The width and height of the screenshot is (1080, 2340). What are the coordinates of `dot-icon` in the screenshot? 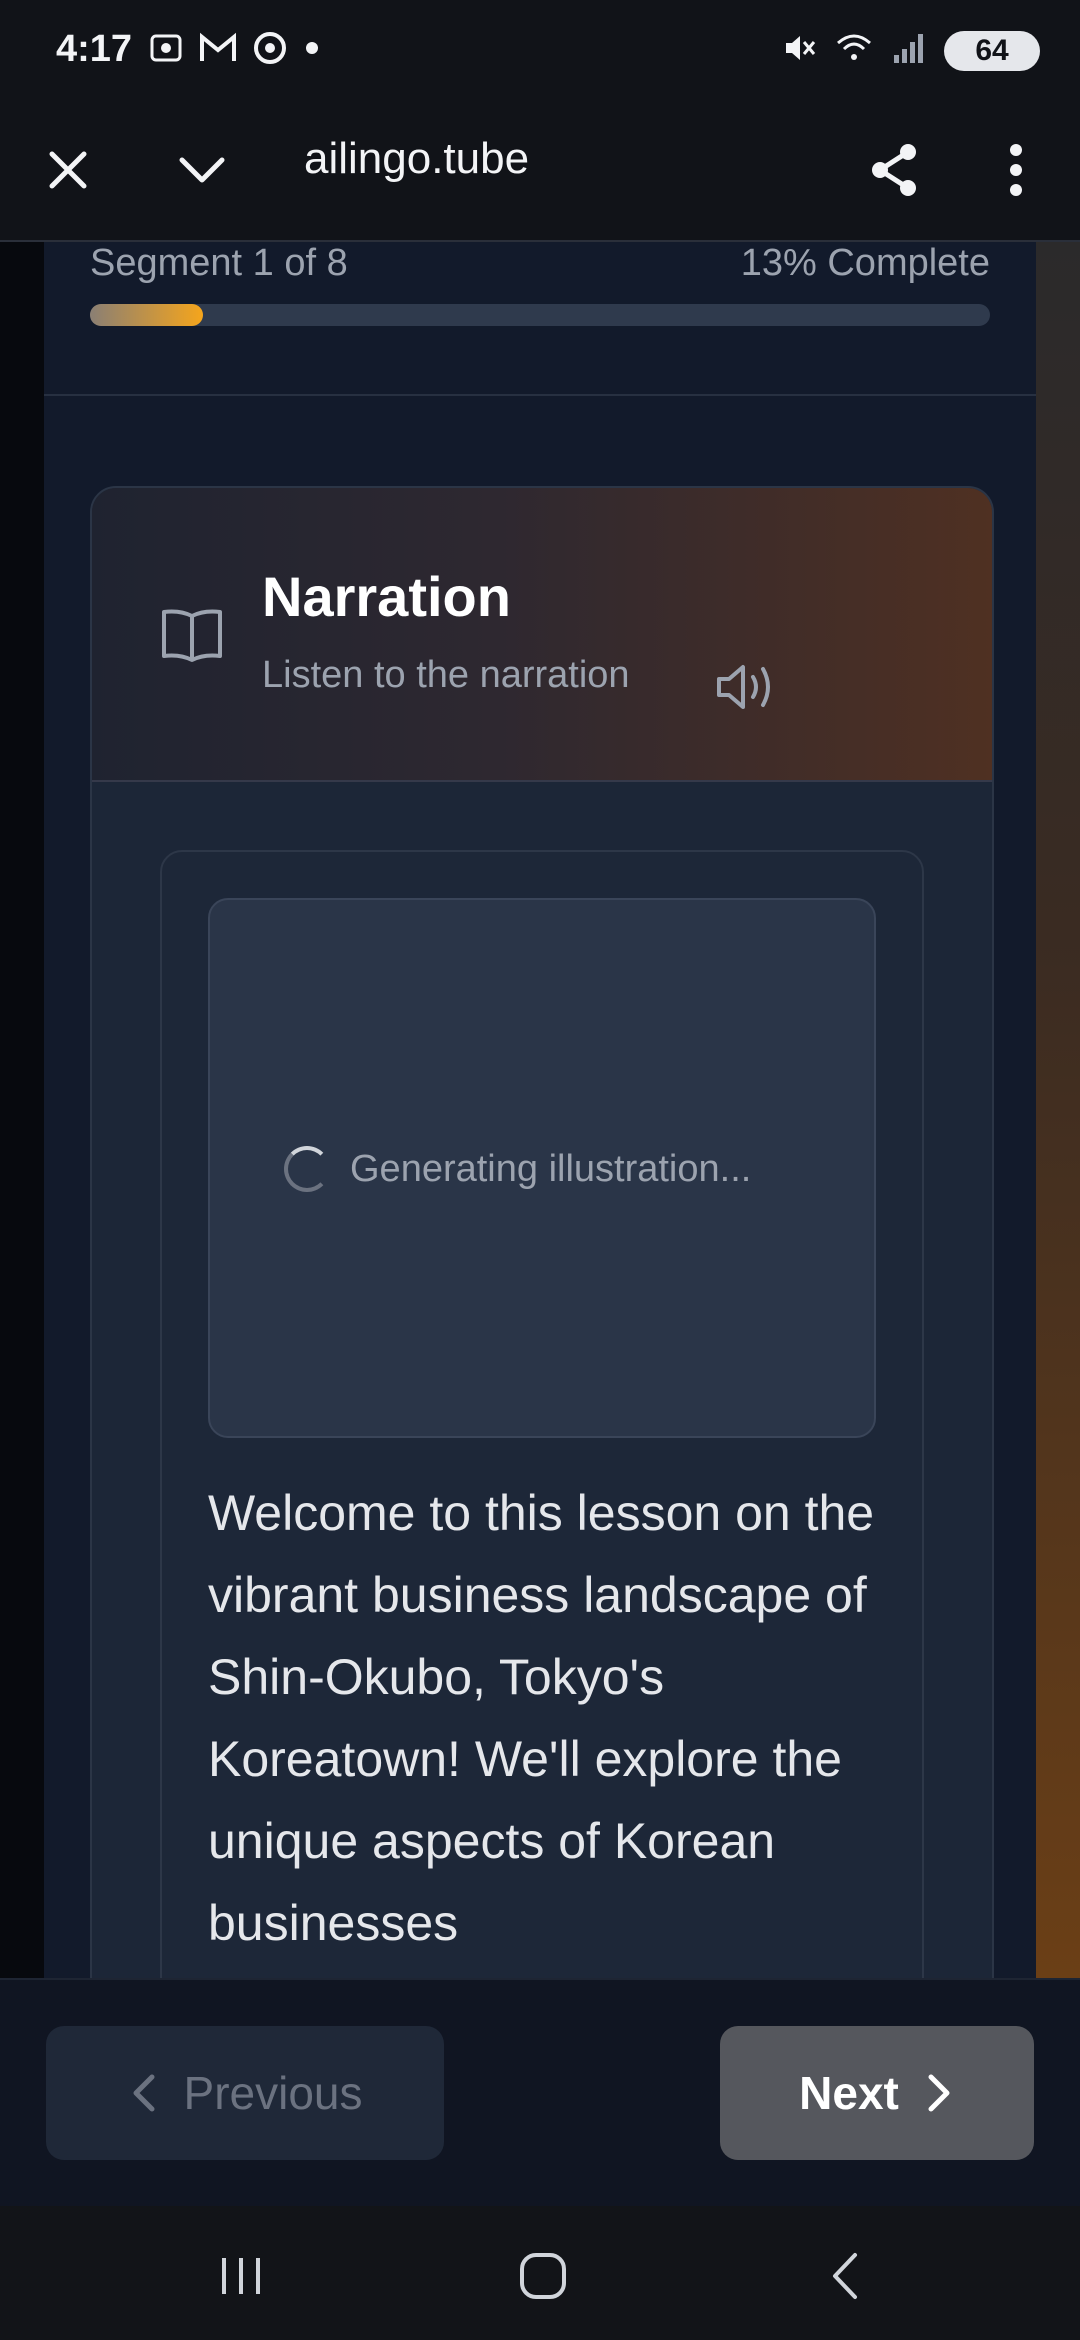 It's located at (312, 50).